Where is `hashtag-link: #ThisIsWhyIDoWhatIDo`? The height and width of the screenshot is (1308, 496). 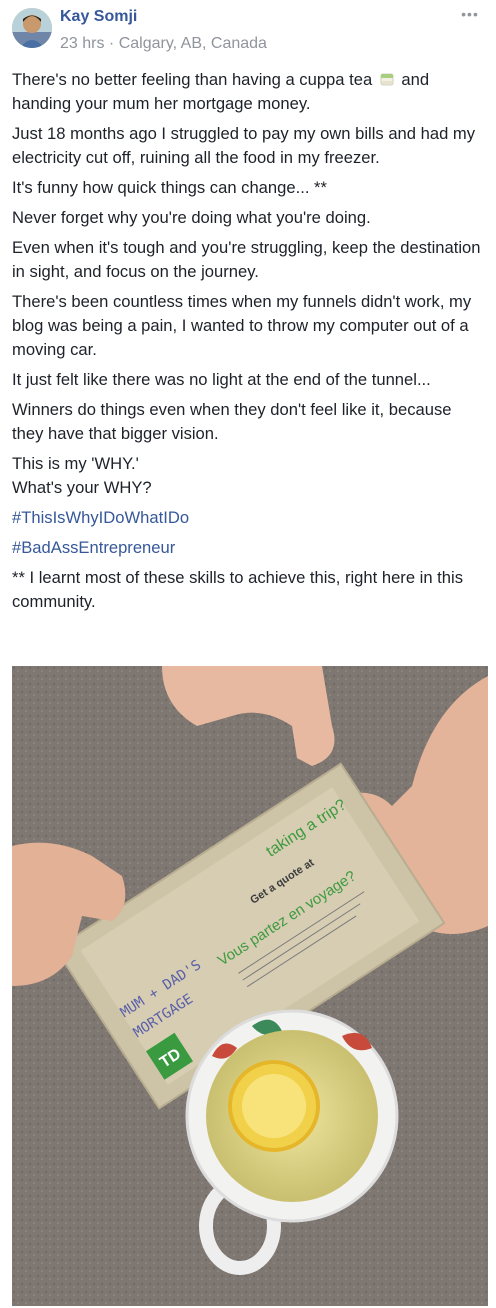 hashtag-link: #ThisIsWhyIDoWhatIDo is located at coordinates (100, 517).